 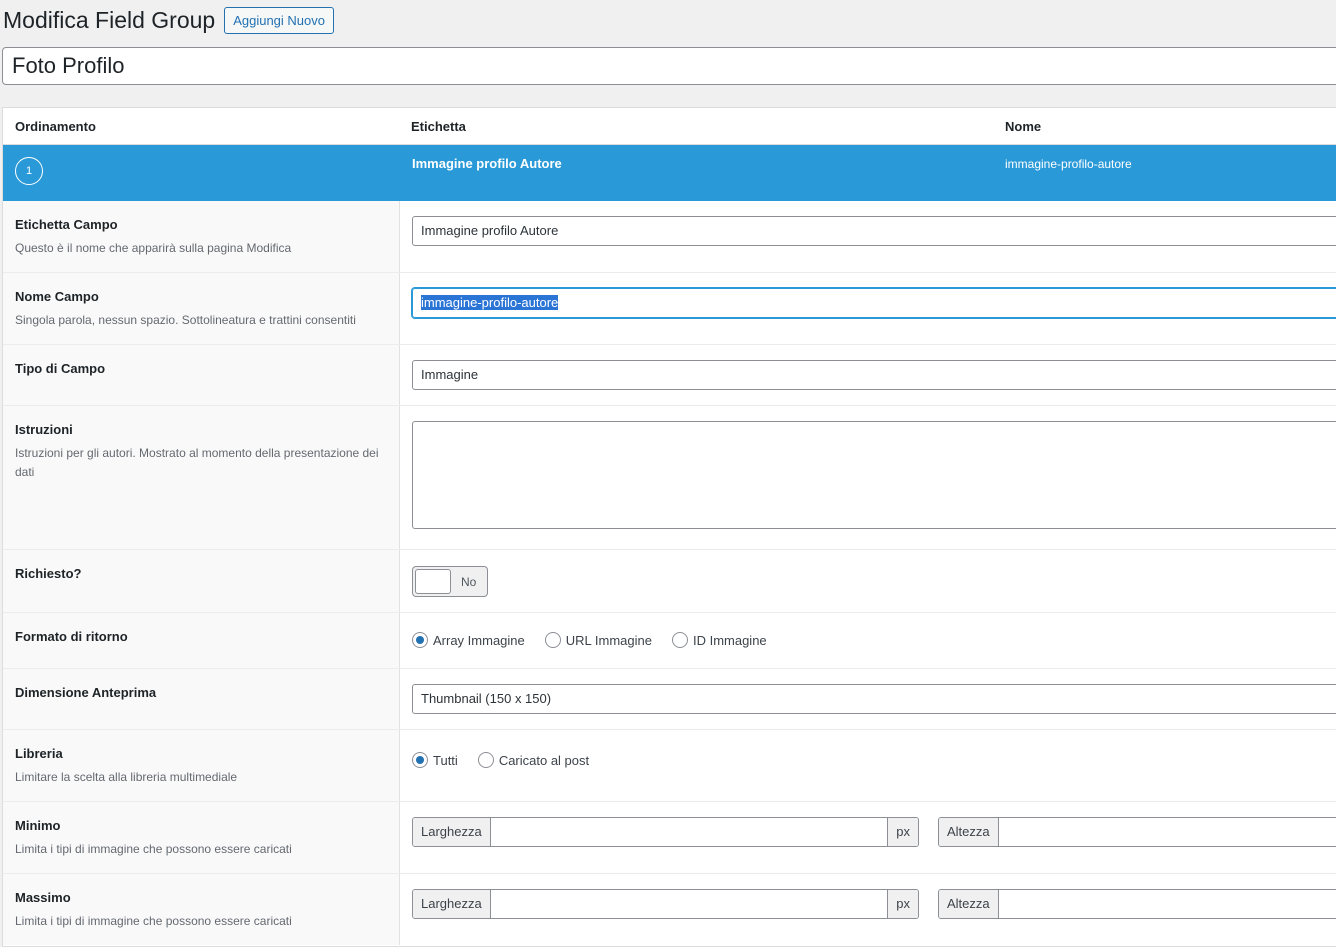 What do you see at coordinates (1167, 904) in the screenshot?
I see `max-height-input` at bounding box center [1167, 904].